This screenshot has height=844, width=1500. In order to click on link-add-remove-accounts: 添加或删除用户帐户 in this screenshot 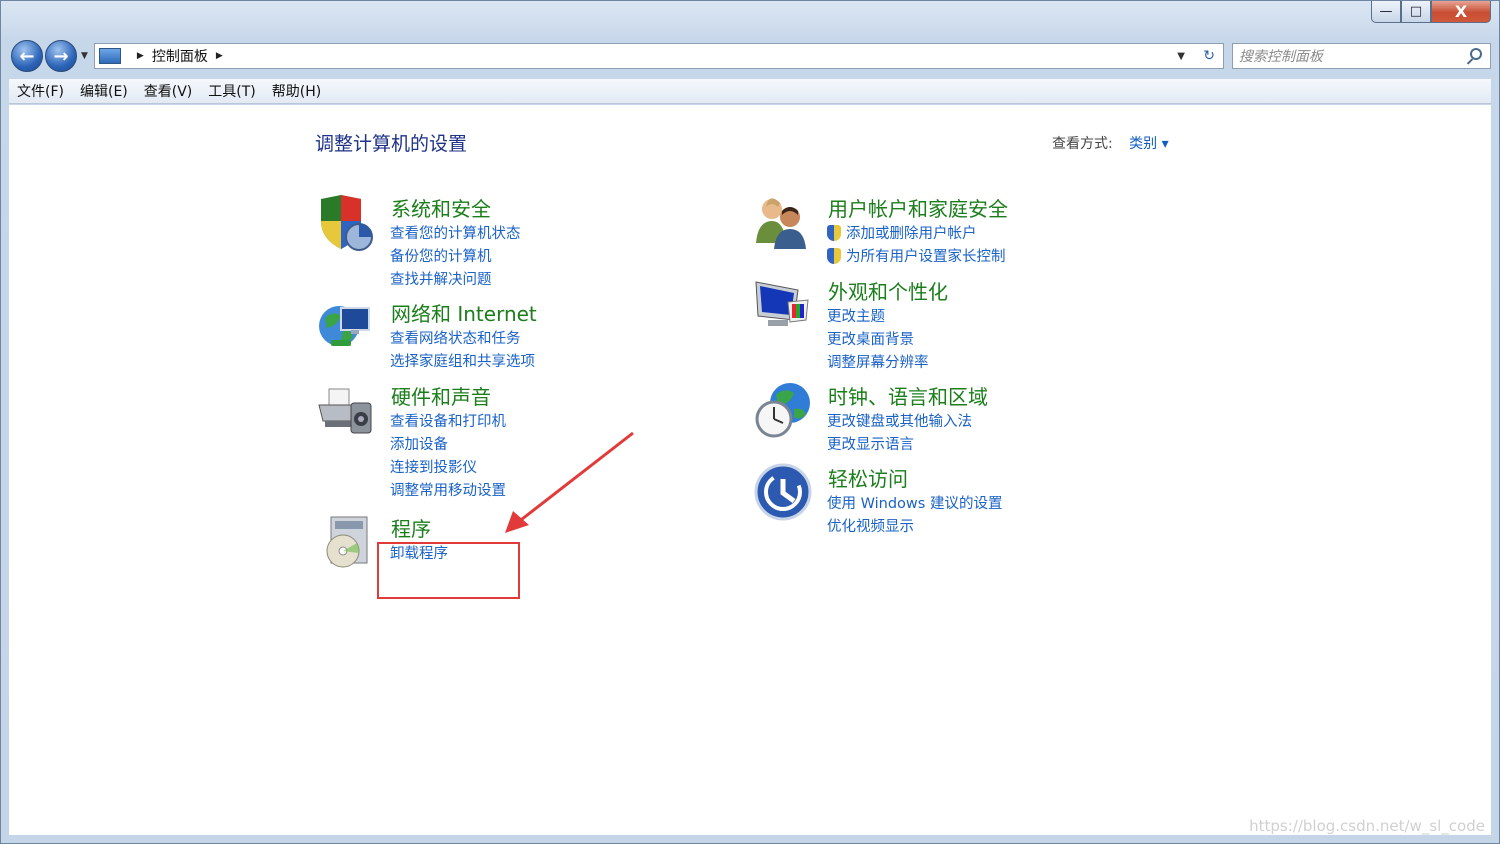, I will do `click(916, 234)`.